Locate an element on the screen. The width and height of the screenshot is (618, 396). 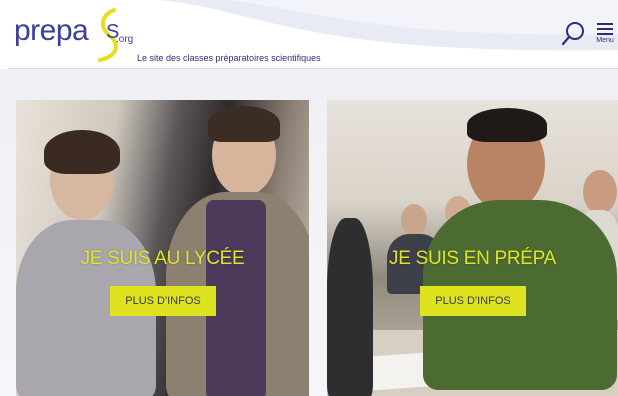
card-prepa-info-button: PLUS D'INFOS is located at coordinates (473, 301).